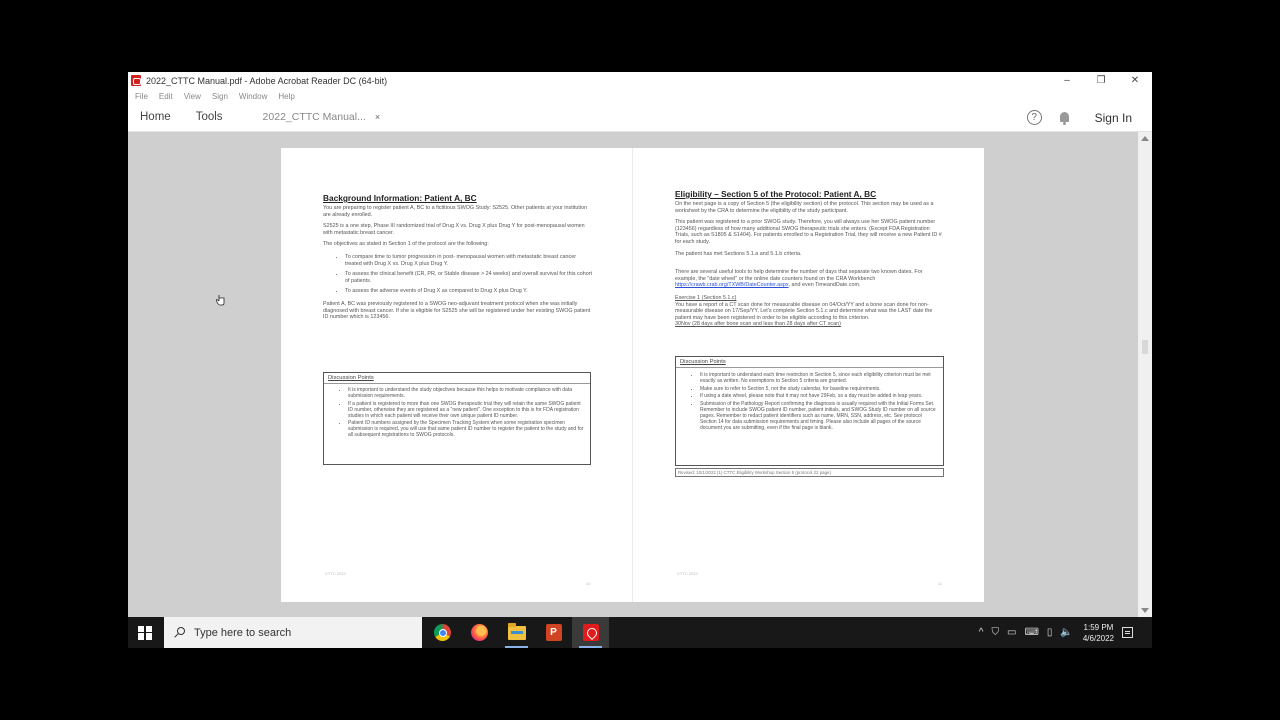 The image size is (1280, 720). I want to click on restore-button: ❐, so click(1101, 80).